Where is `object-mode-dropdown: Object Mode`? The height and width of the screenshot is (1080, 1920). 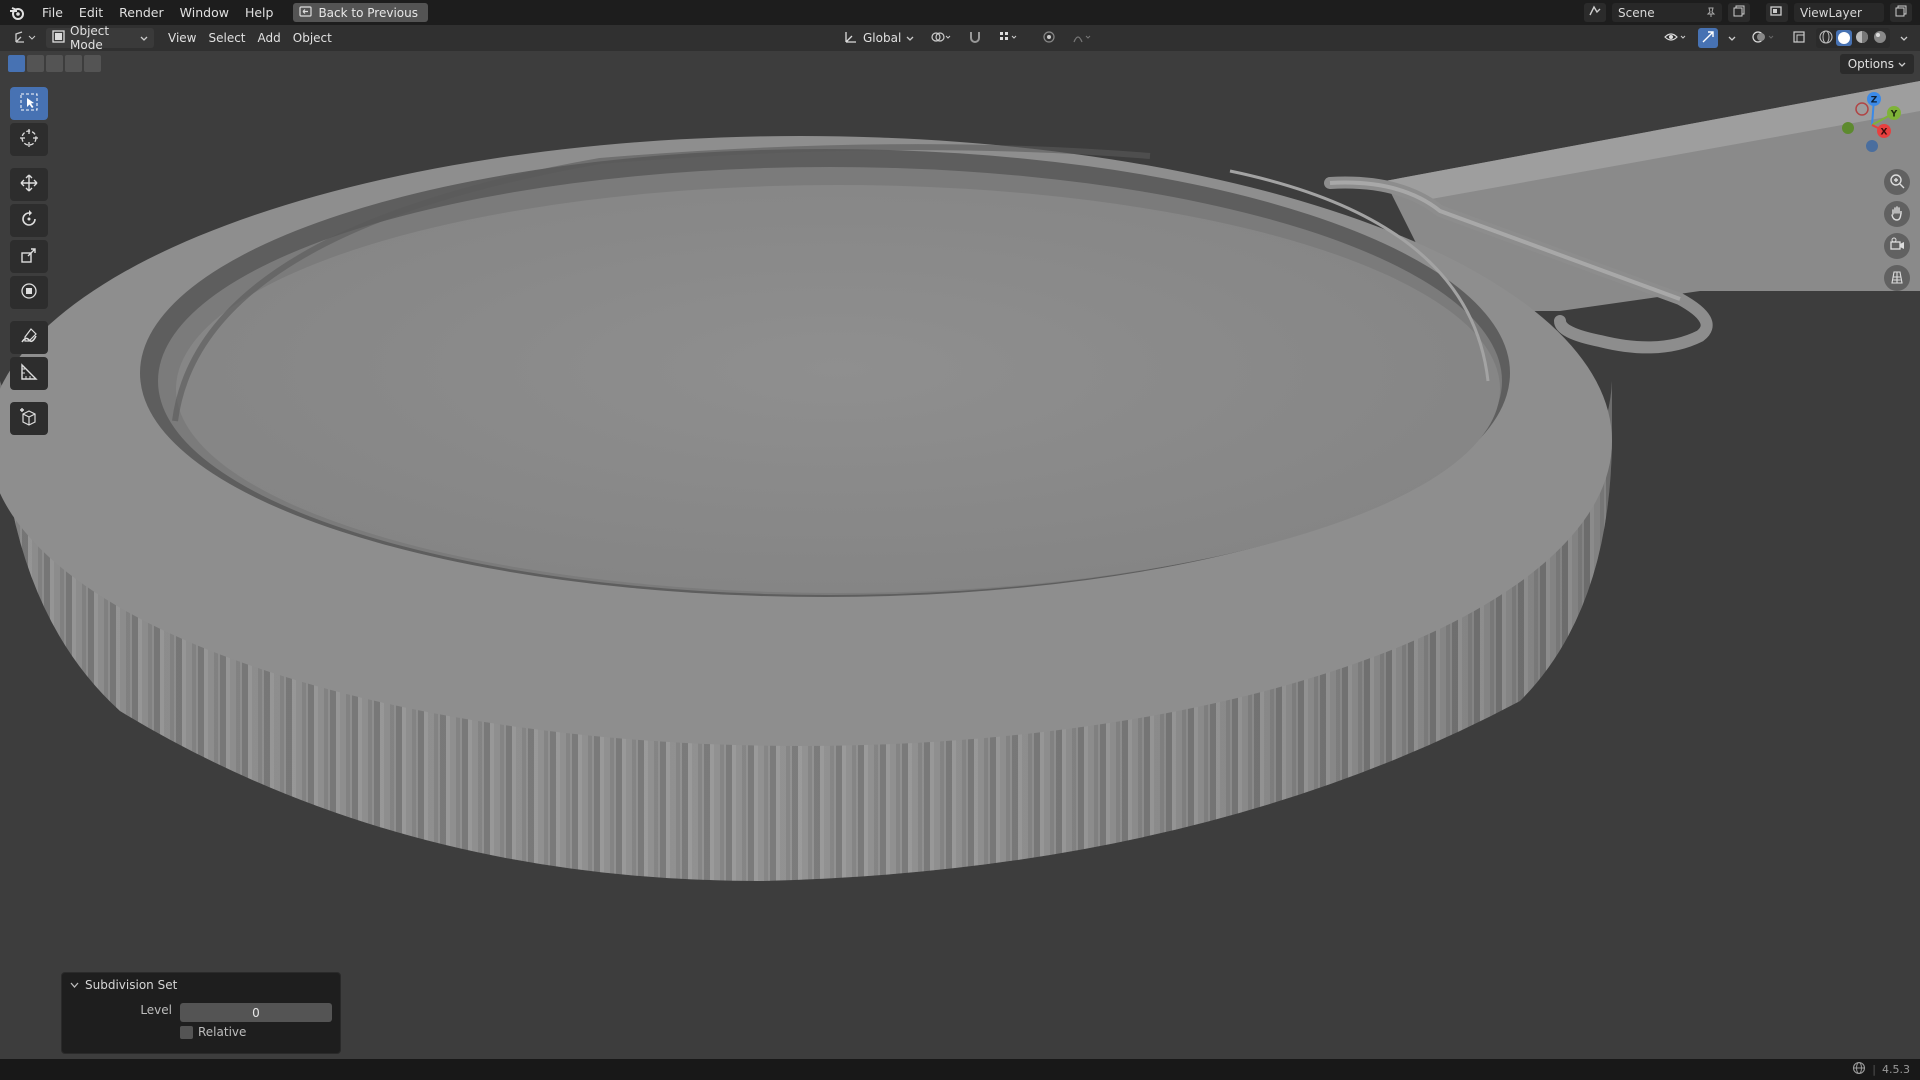
object-mode-dropdown: Object Mode is located at coordinates (100, 38).